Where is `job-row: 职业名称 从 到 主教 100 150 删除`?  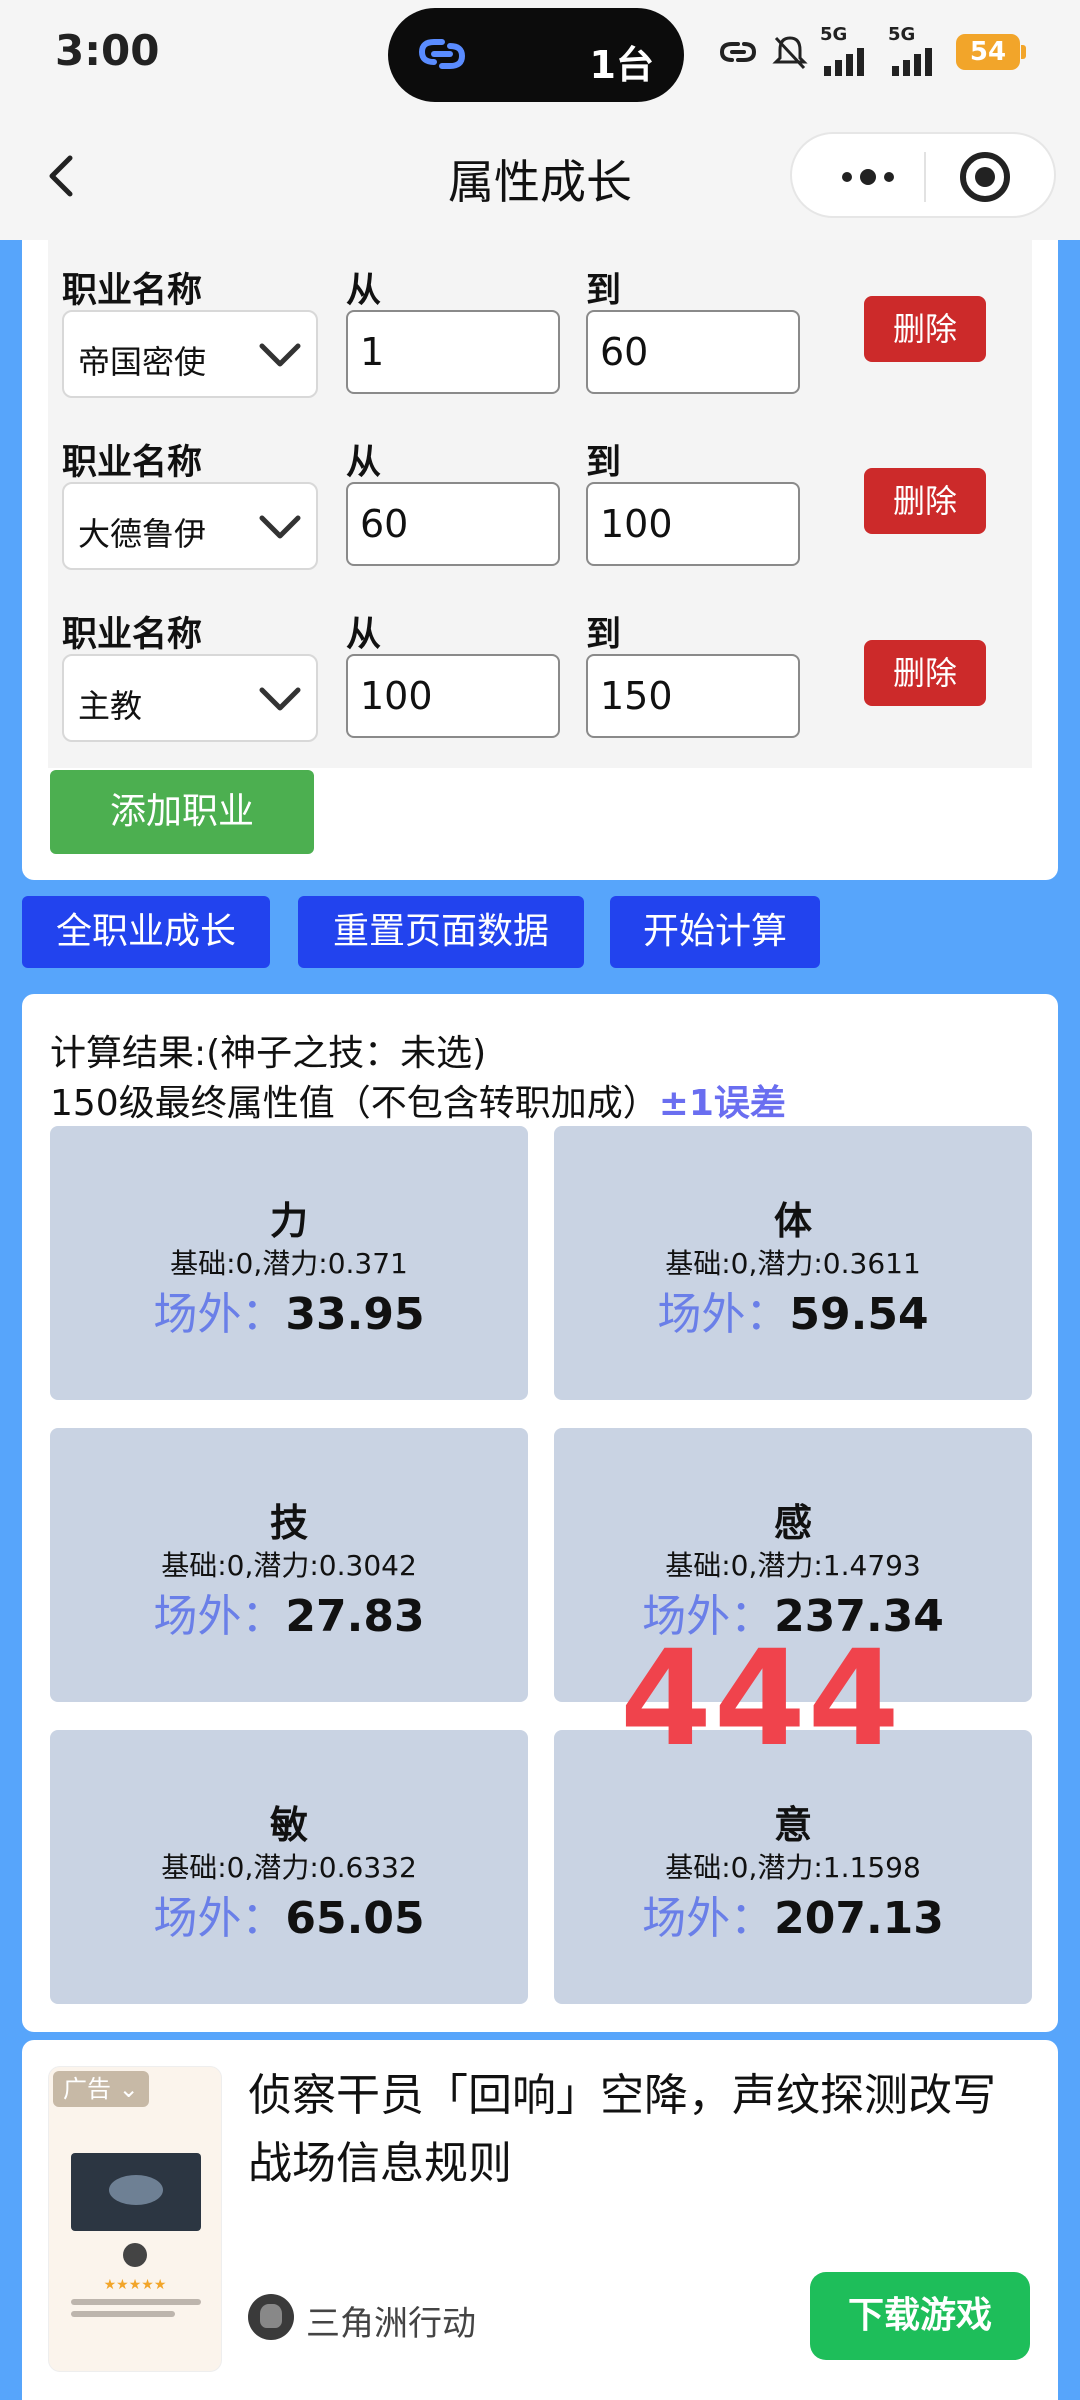
job-row: 职业名称 从 到 主教 100 150 删除 is located at coordinates (540, 670).